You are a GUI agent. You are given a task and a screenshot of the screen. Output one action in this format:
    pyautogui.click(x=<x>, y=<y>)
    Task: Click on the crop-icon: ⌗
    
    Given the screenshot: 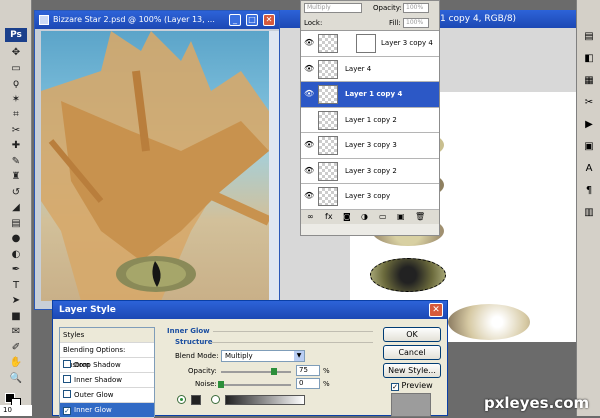 What is the action you would take?
    pyautogui.click(x=16, y=115)
    